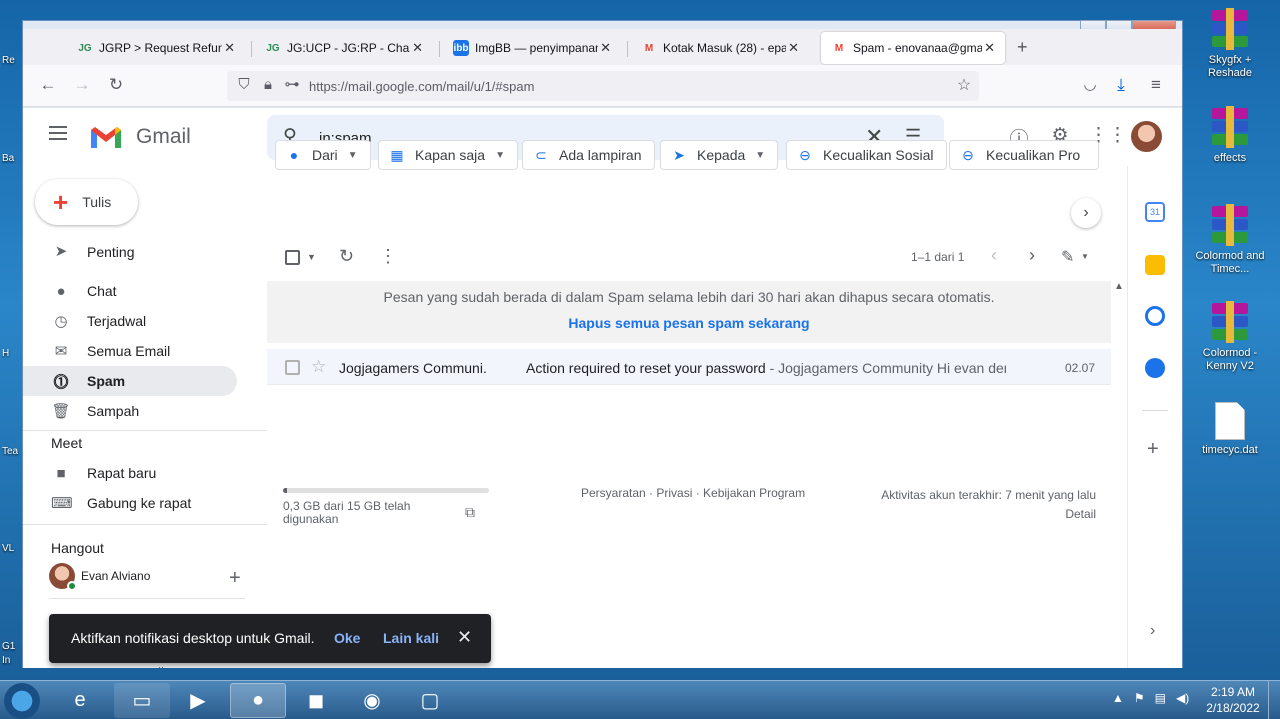  What do you see at coordinates (413, 368) in the screenshot?
I see `row-sender: Jogjagamers Communi.` at bounding box center [413, 368].